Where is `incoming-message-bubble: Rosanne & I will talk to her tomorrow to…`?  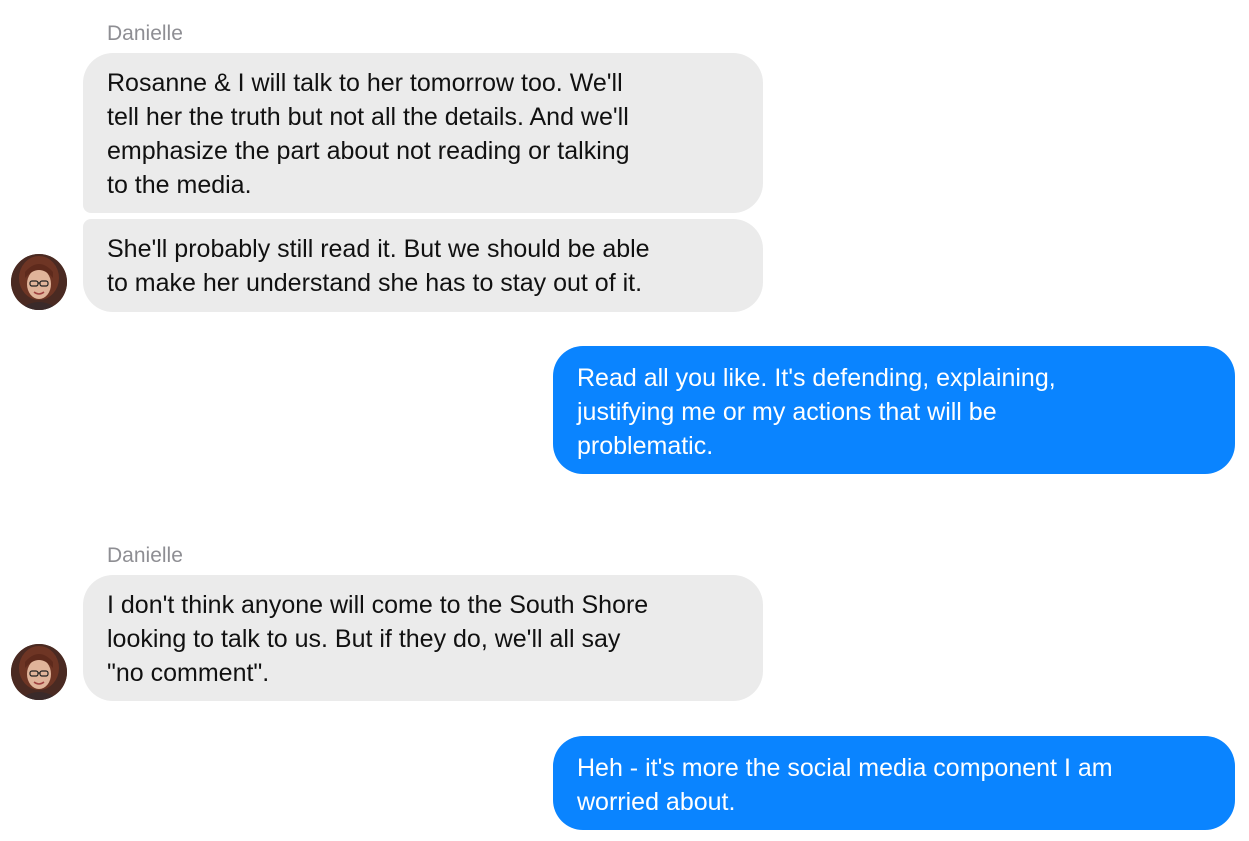 incoming-message-bubble: Rosanne & I will talk to her tomorrow to… is located at coordinates (423, 133).